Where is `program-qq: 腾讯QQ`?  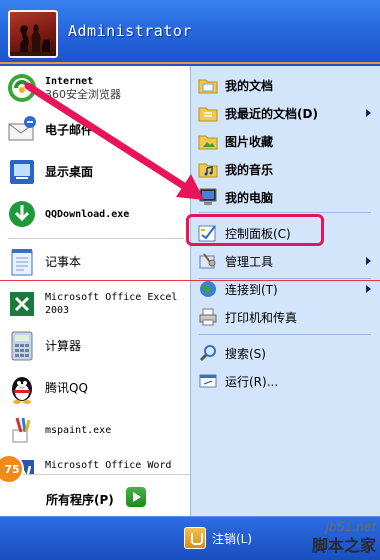
program-qq: 腾讯QQ is located at coordinates (96, 388).